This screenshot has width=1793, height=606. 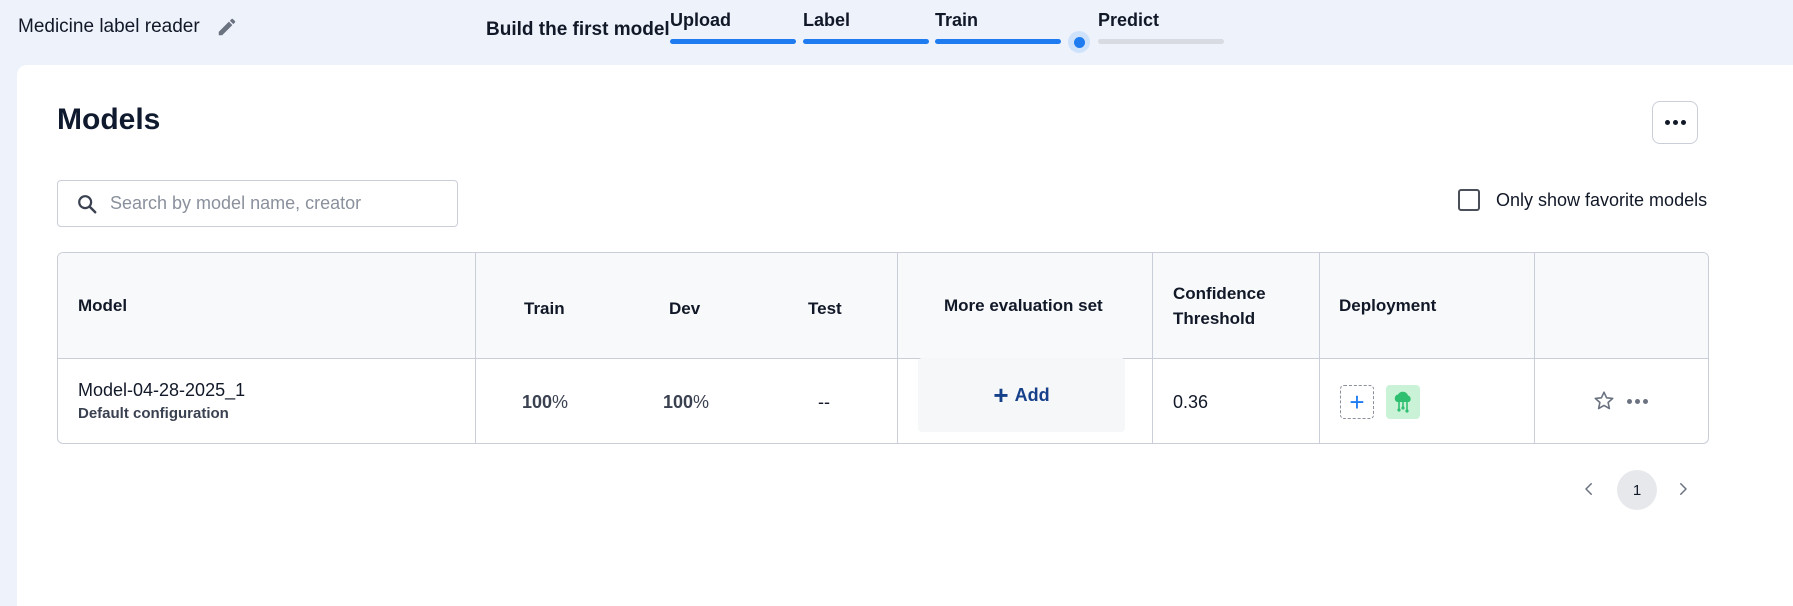 I want to click on build-progress-label: Build the first model, so click(x=578, y=29).